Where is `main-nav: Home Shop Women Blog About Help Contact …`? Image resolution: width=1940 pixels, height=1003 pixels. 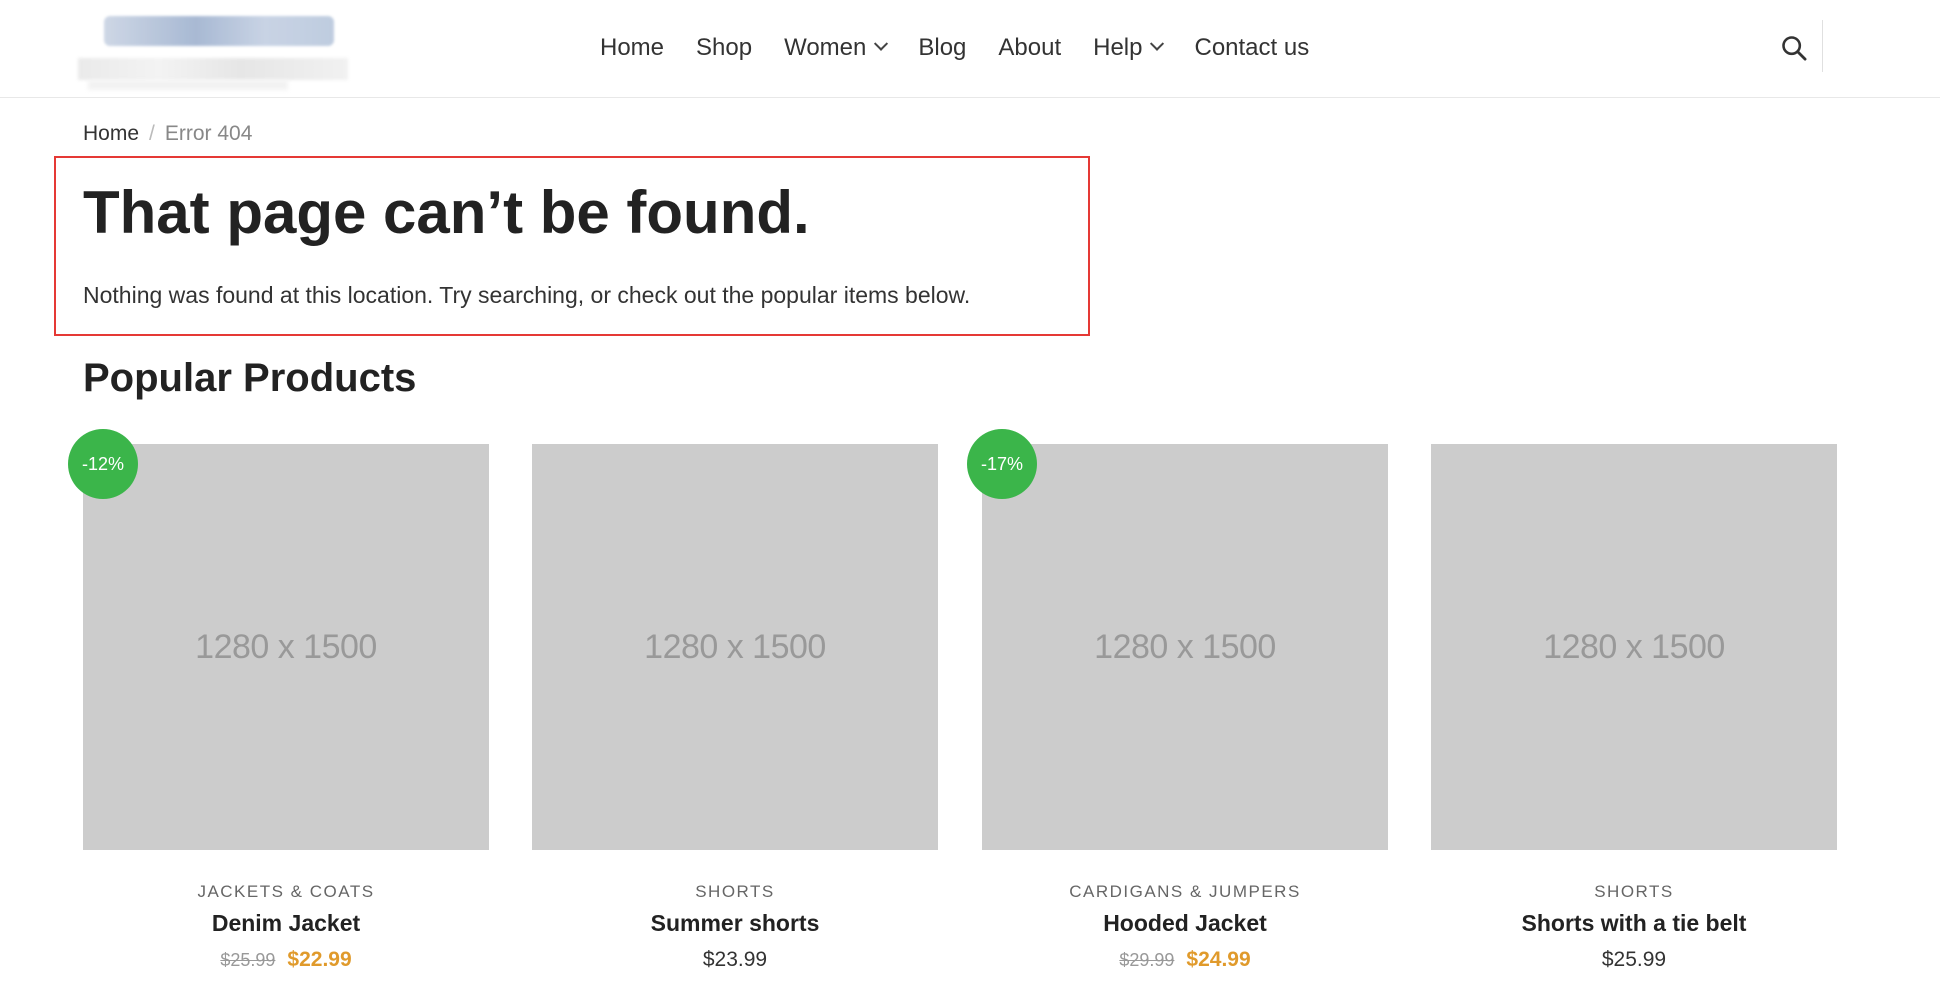 main-nav: Home Shop Women Blog About Help Contact … is located at coordinates (970, 48).